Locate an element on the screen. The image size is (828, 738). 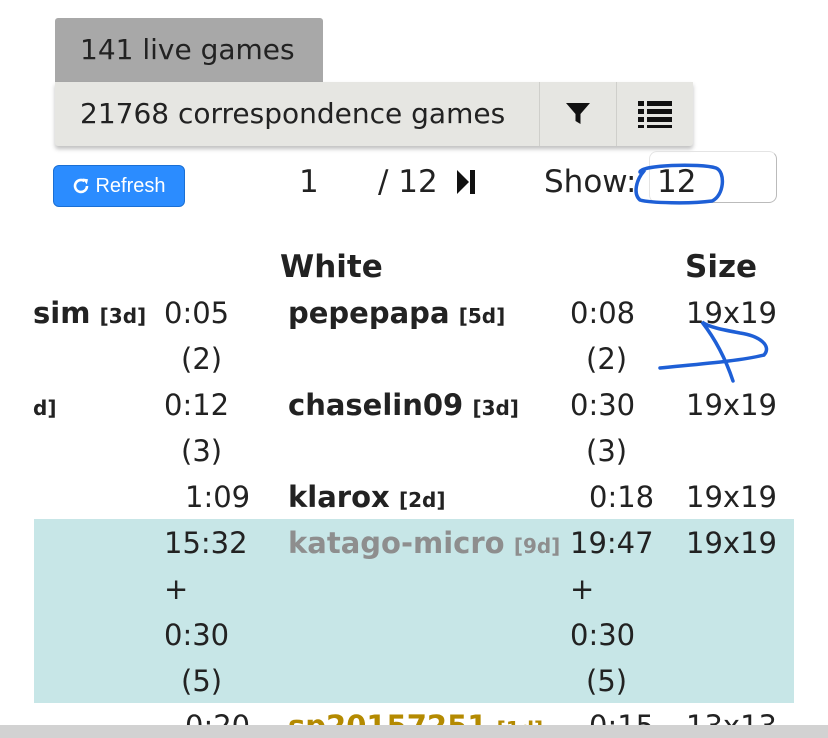
page-current: 1 is located at coordinates (309, 182).